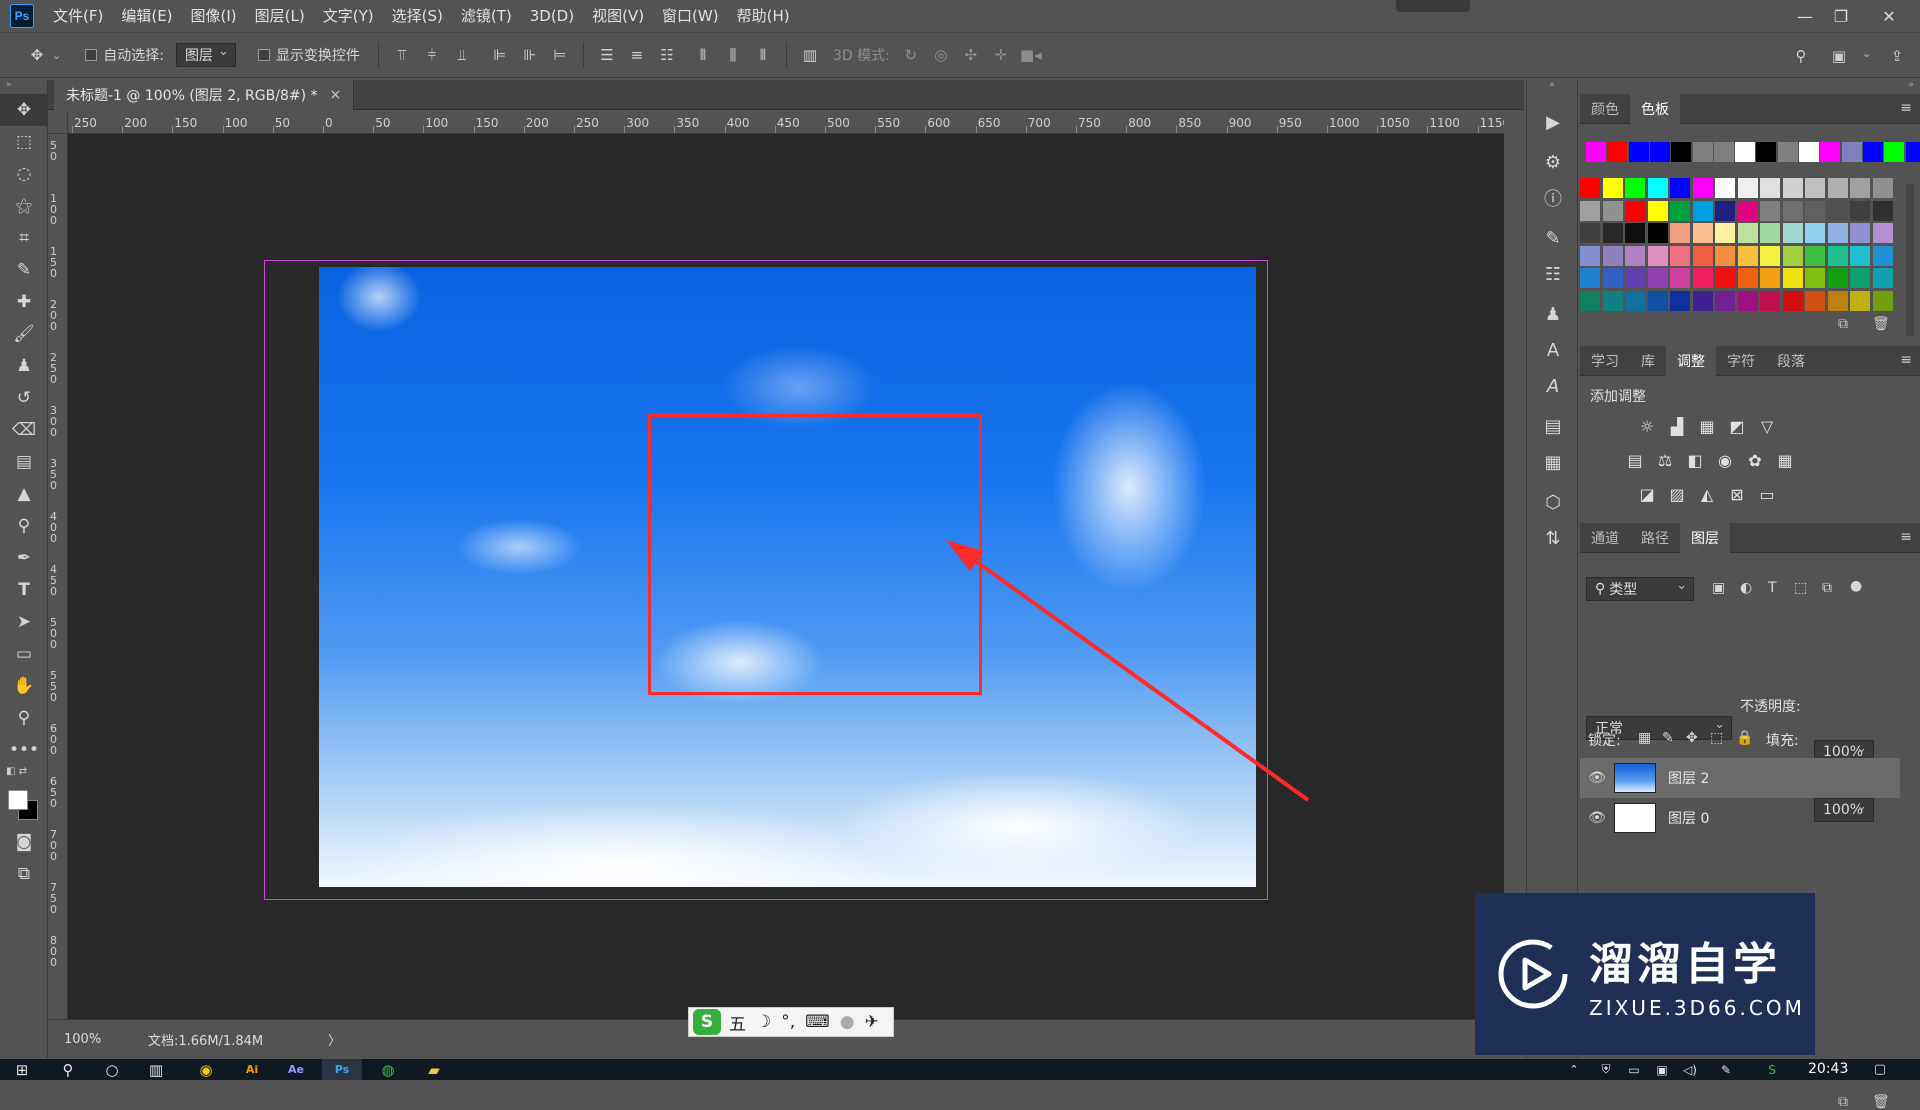 Image resolution: width=1920 pixels, height=1110 pixels. I want to click on task-view-icon: ▥, so click(156, 1069).